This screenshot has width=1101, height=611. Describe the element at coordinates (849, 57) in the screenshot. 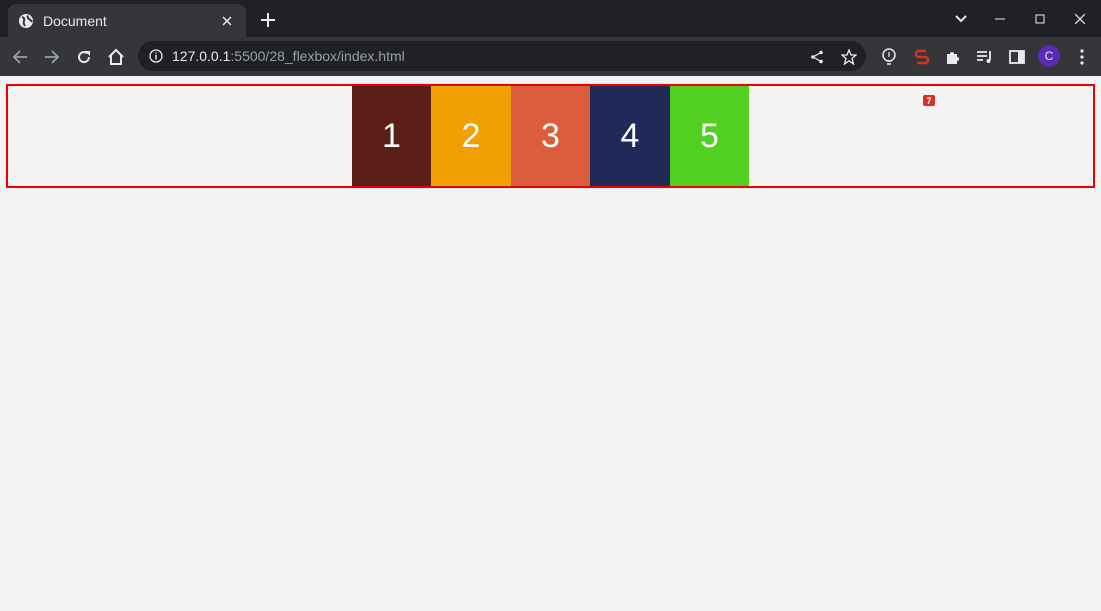

I see `bookmark-star-icon` at that location.